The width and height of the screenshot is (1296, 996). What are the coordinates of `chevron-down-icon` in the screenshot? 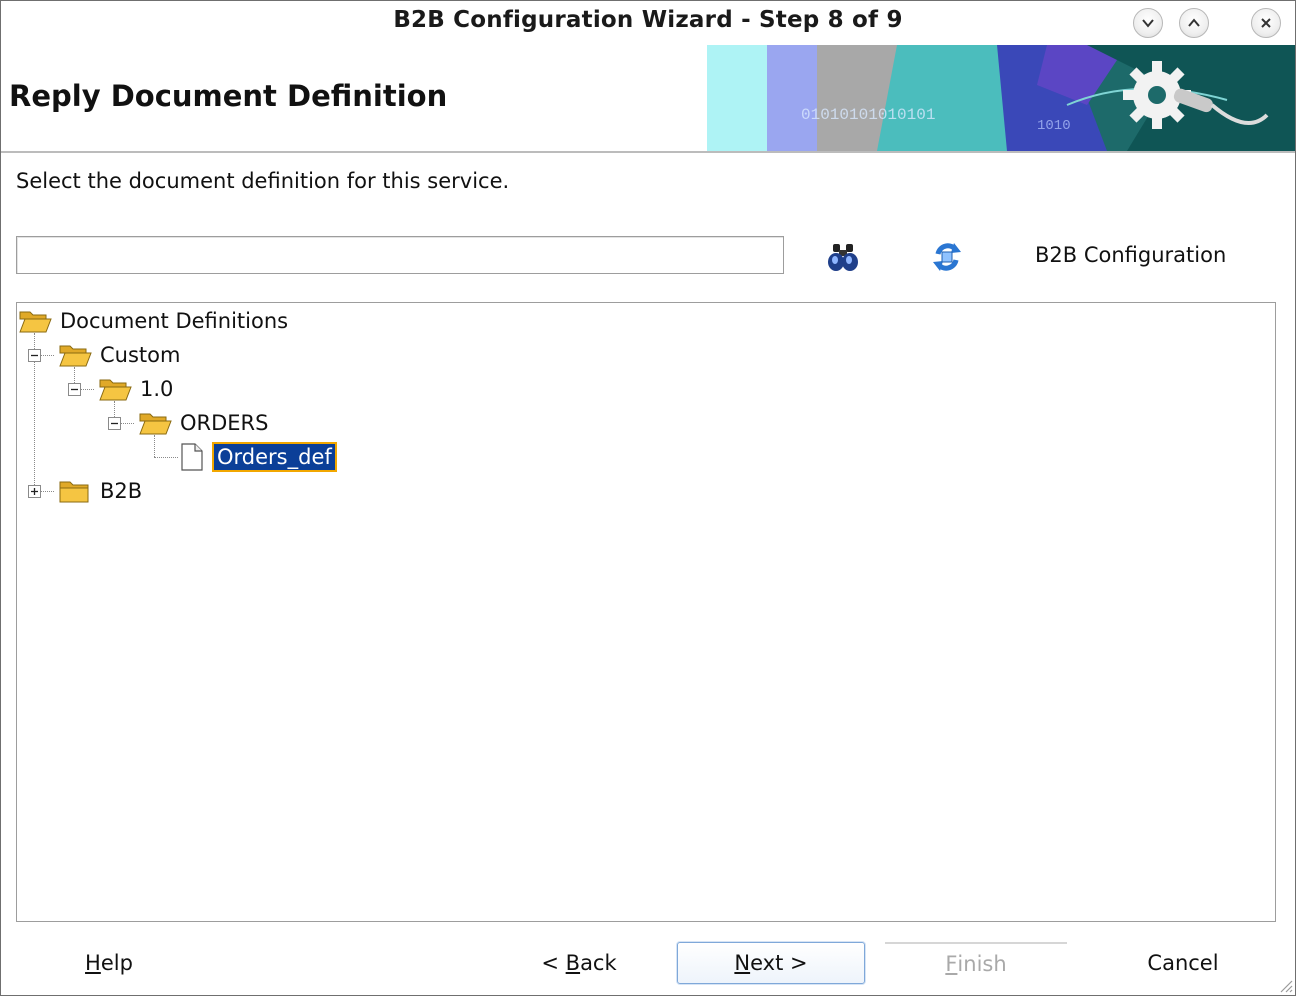 It's located at (1148, 23).